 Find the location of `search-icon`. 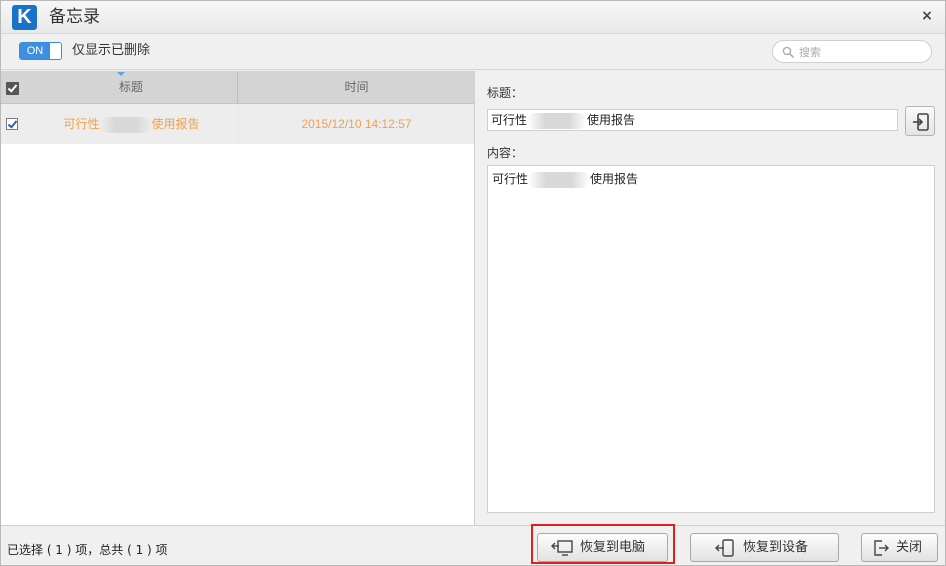

search-icon is located at coordinates (788, 52).